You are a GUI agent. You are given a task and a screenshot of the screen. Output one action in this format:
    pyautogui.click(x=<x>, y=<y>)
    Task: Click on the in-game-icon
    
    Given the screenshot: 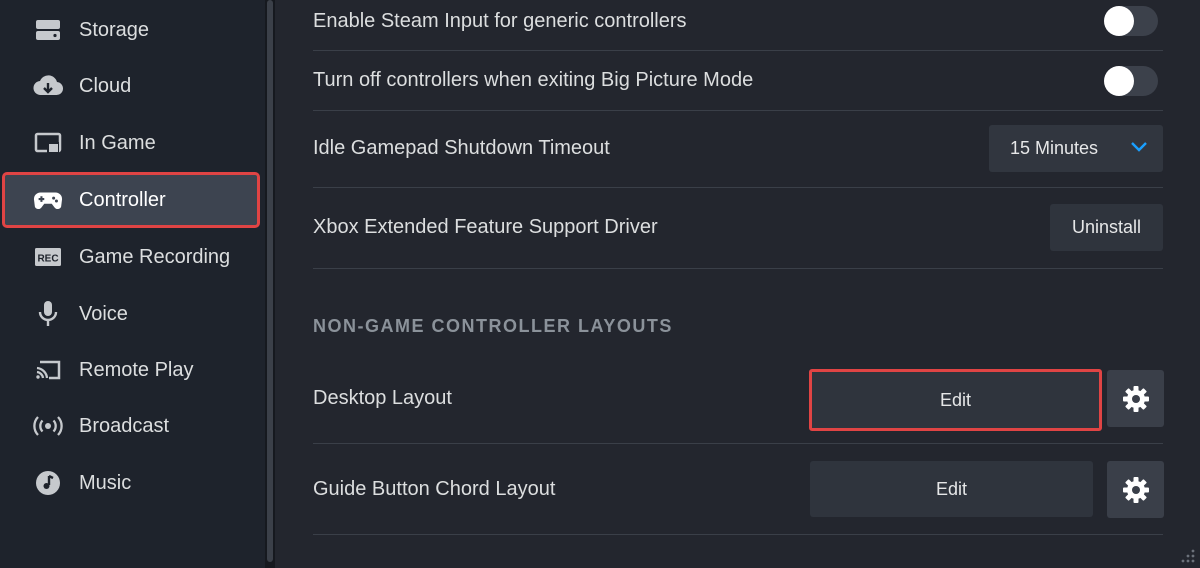 What is the action you would take?
    pyautogui.click(x=48, y=143)
    